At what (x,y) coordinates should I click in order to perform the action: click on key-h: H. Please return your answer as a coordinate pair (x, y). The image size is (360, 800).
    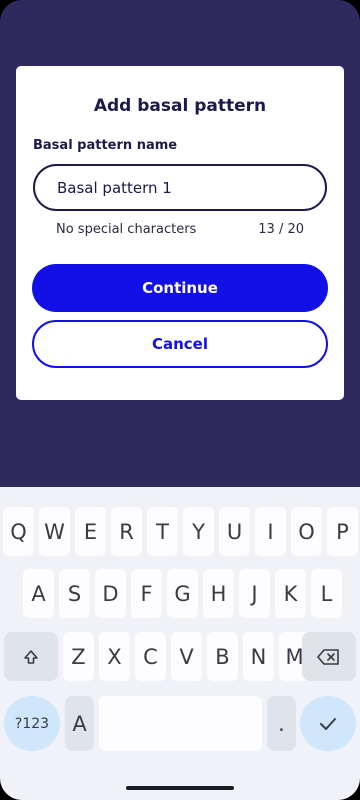
    Looking at the image, I should click on (218, 593).